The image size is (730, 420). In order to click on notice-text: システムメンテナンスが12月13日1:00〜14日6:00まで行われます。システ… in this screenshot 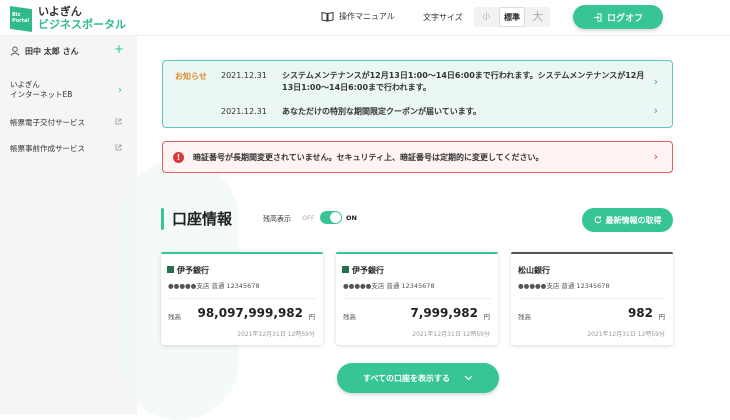, I will do `click(463, 81)`.